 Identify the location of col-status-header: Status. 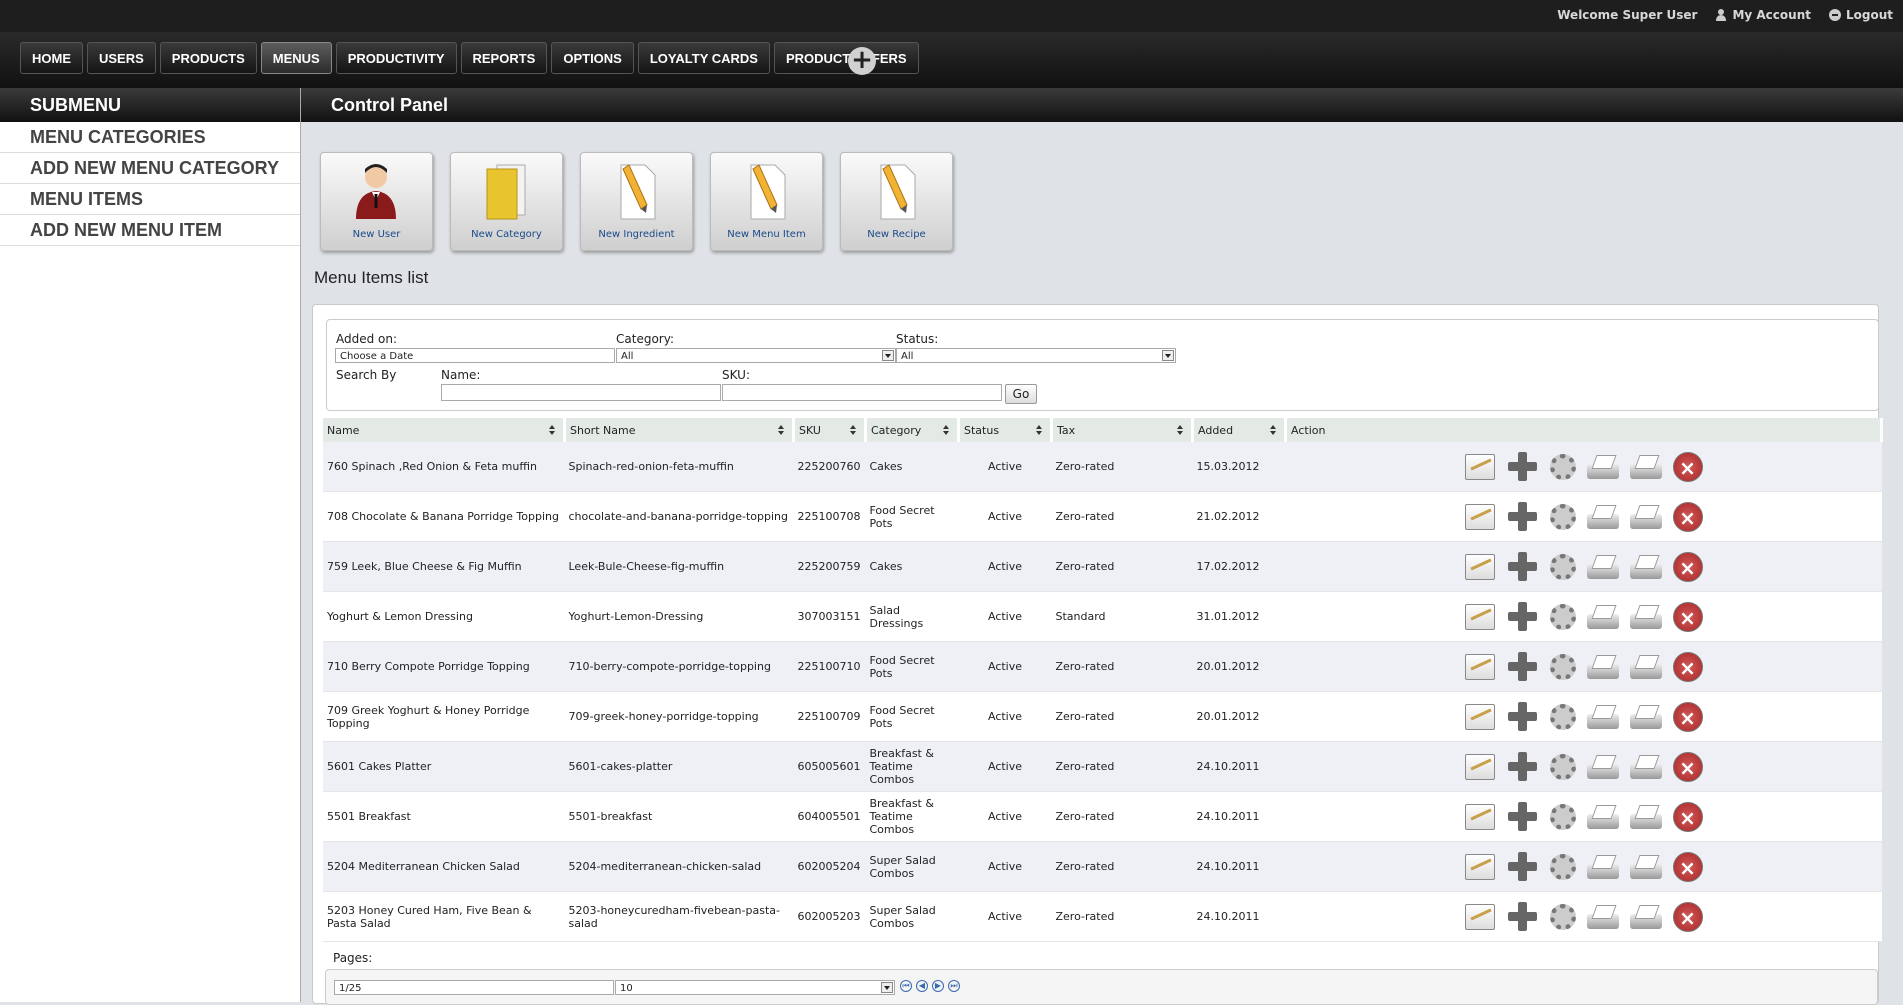
(1005, 430).